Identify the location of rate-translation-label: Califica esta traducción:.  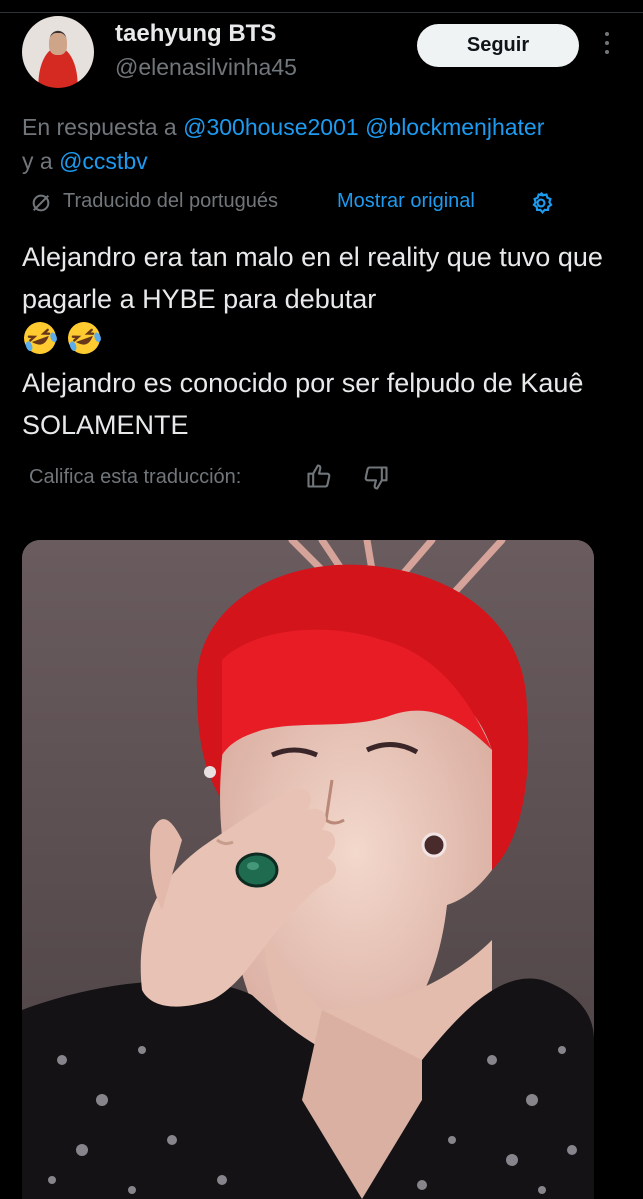
(135, 477).